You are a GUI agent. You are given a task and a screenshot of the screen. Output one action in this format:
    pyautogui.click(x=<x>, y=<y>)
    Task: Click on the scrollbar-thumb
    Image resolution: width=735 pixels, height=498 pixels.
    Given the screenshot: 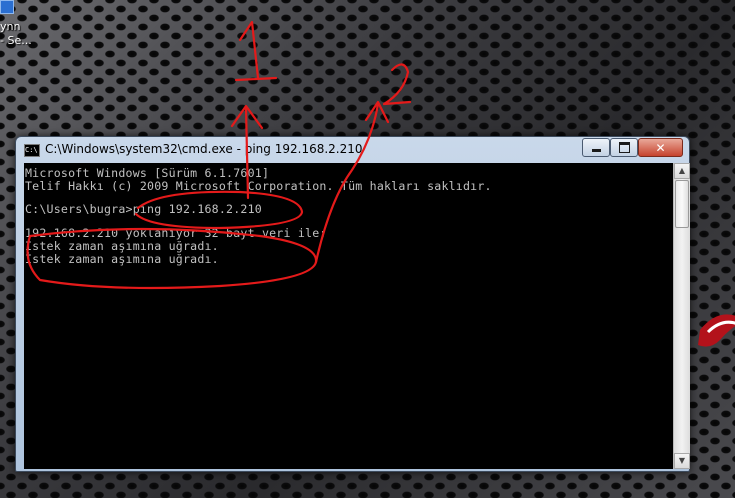 What is the action you would take?
    pyautogui.click(x=682, y=204)
    